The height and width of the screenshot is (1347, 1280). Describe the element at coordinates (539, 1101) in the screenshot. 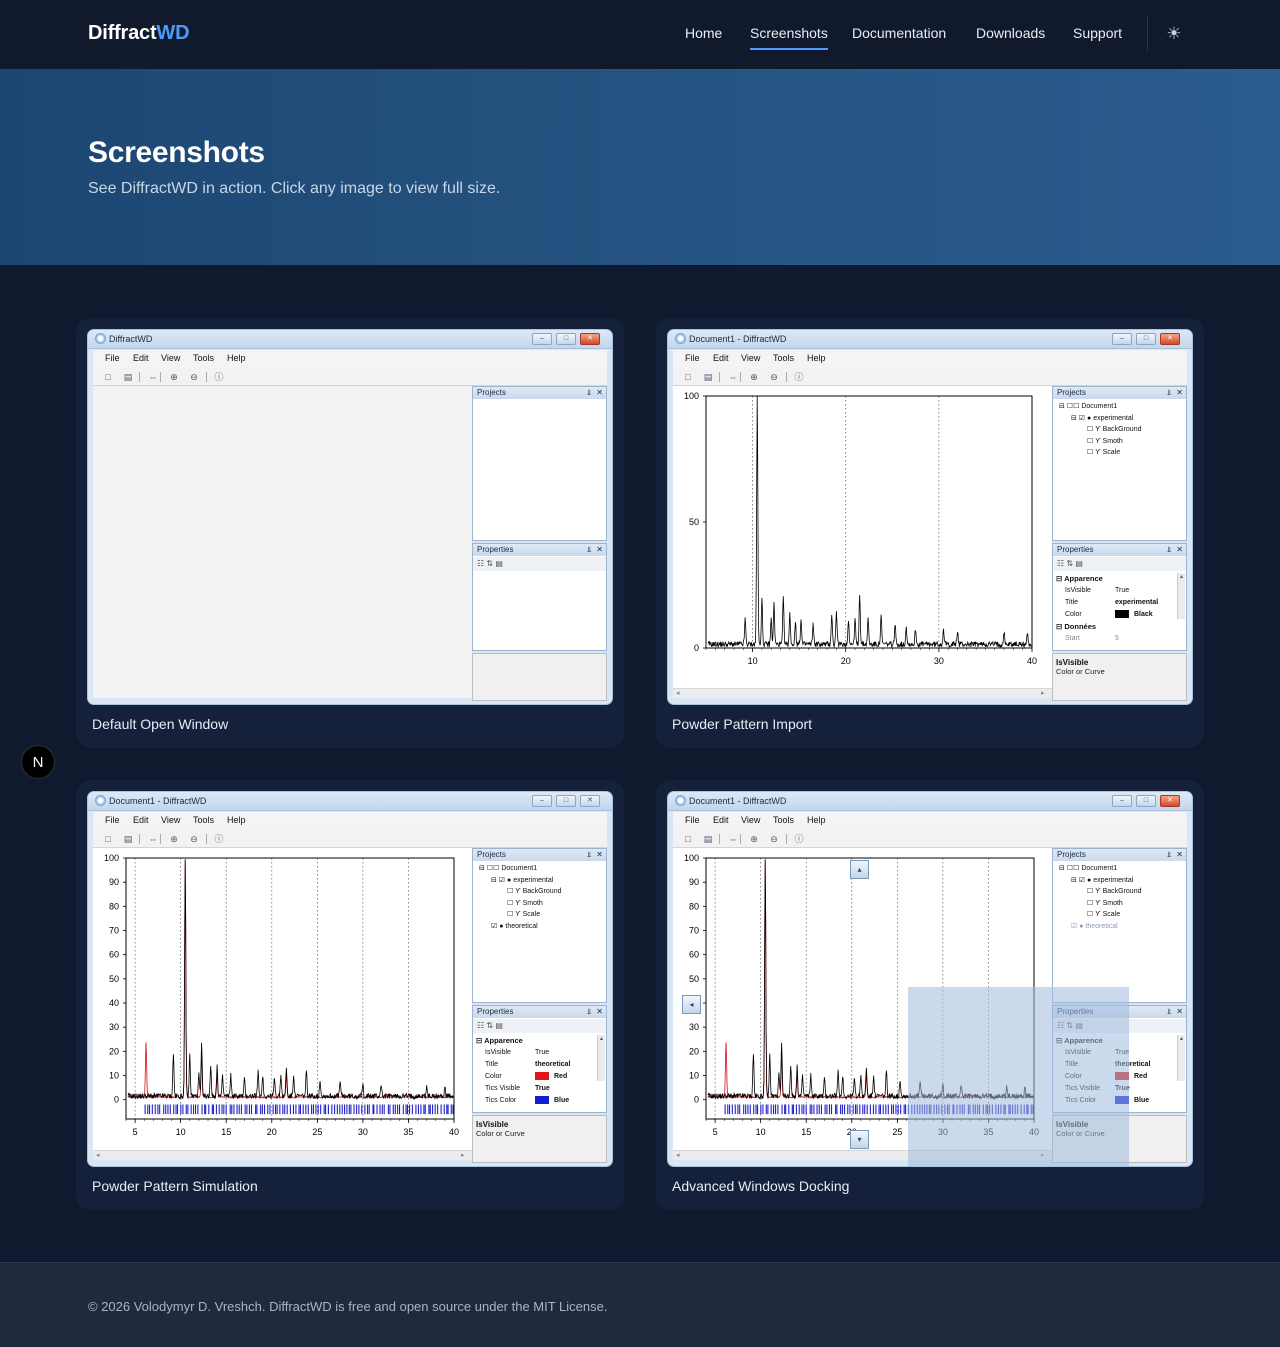

I see `property-row: Tics Color Blue` at that location.